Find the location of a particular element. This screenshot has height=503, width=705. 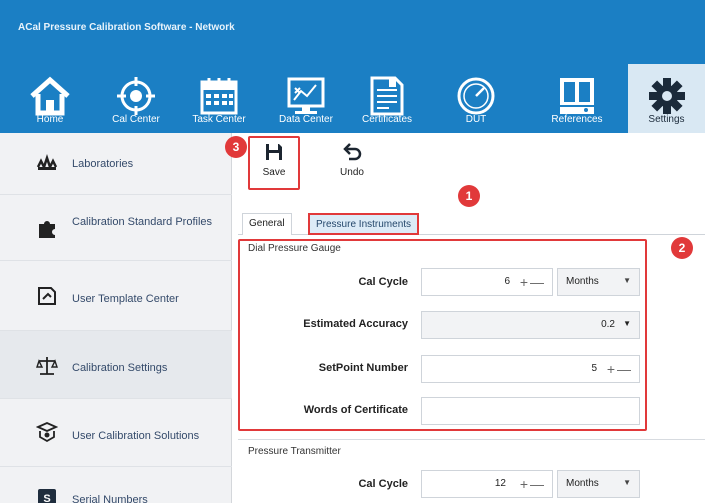

nav-references: References is located at coordinates (577, 103).